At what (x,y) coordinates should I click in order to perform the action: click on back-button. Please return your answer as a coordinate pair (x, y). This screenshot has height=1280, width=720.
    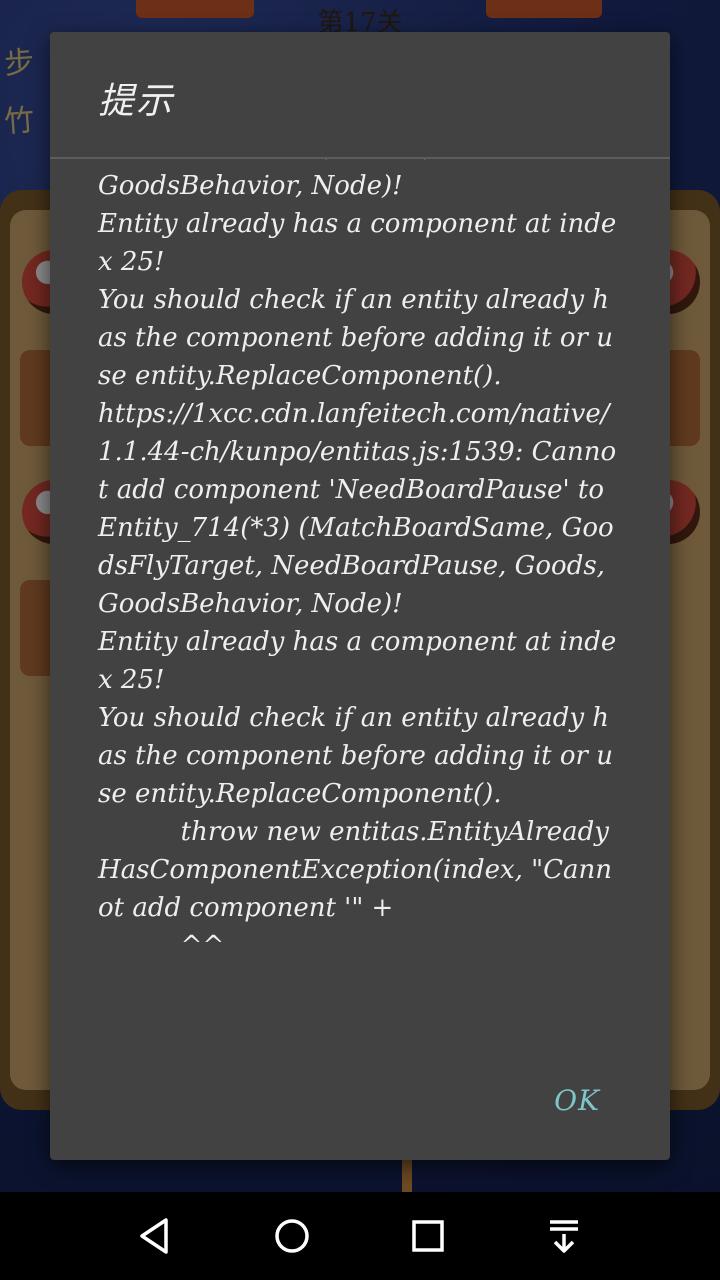
    Looking at the image, I should click on (156, 1236).